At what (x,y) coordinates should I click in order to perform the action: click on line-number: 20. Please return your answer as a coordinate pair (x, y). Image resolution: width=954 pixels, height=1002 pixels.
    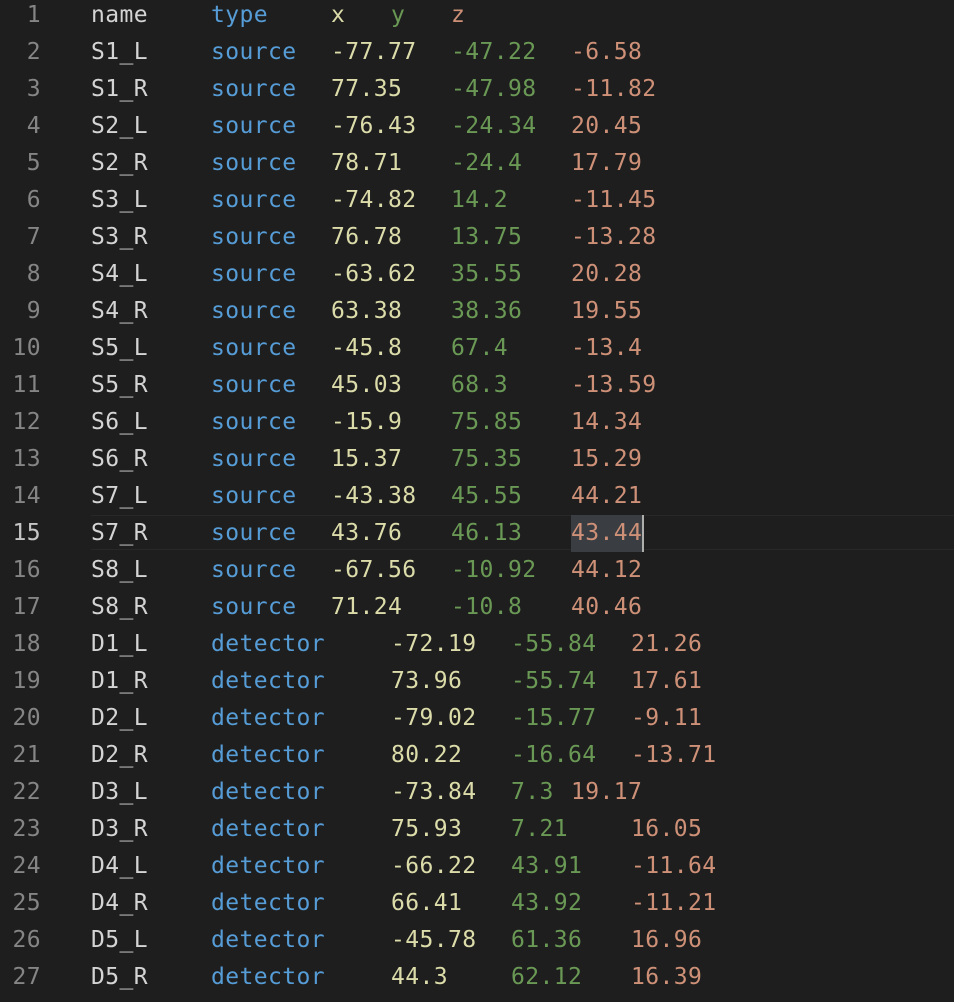
    Looking at the image, I should click on (20, 718).